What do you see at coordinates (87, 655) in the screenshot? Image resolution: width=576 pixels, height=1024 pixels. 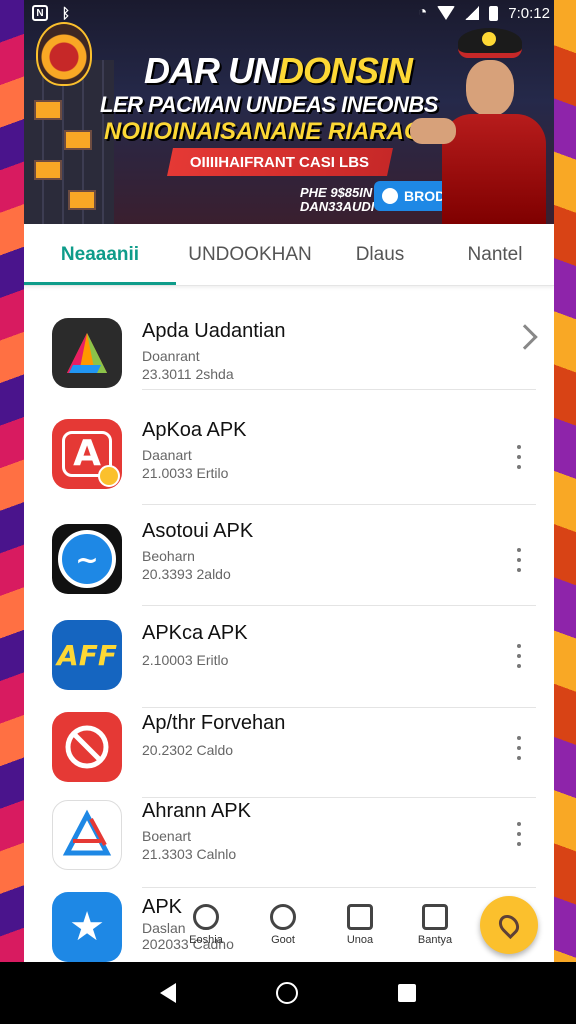 I see `aff-icon: AFF` at bounding box center [87, 655].